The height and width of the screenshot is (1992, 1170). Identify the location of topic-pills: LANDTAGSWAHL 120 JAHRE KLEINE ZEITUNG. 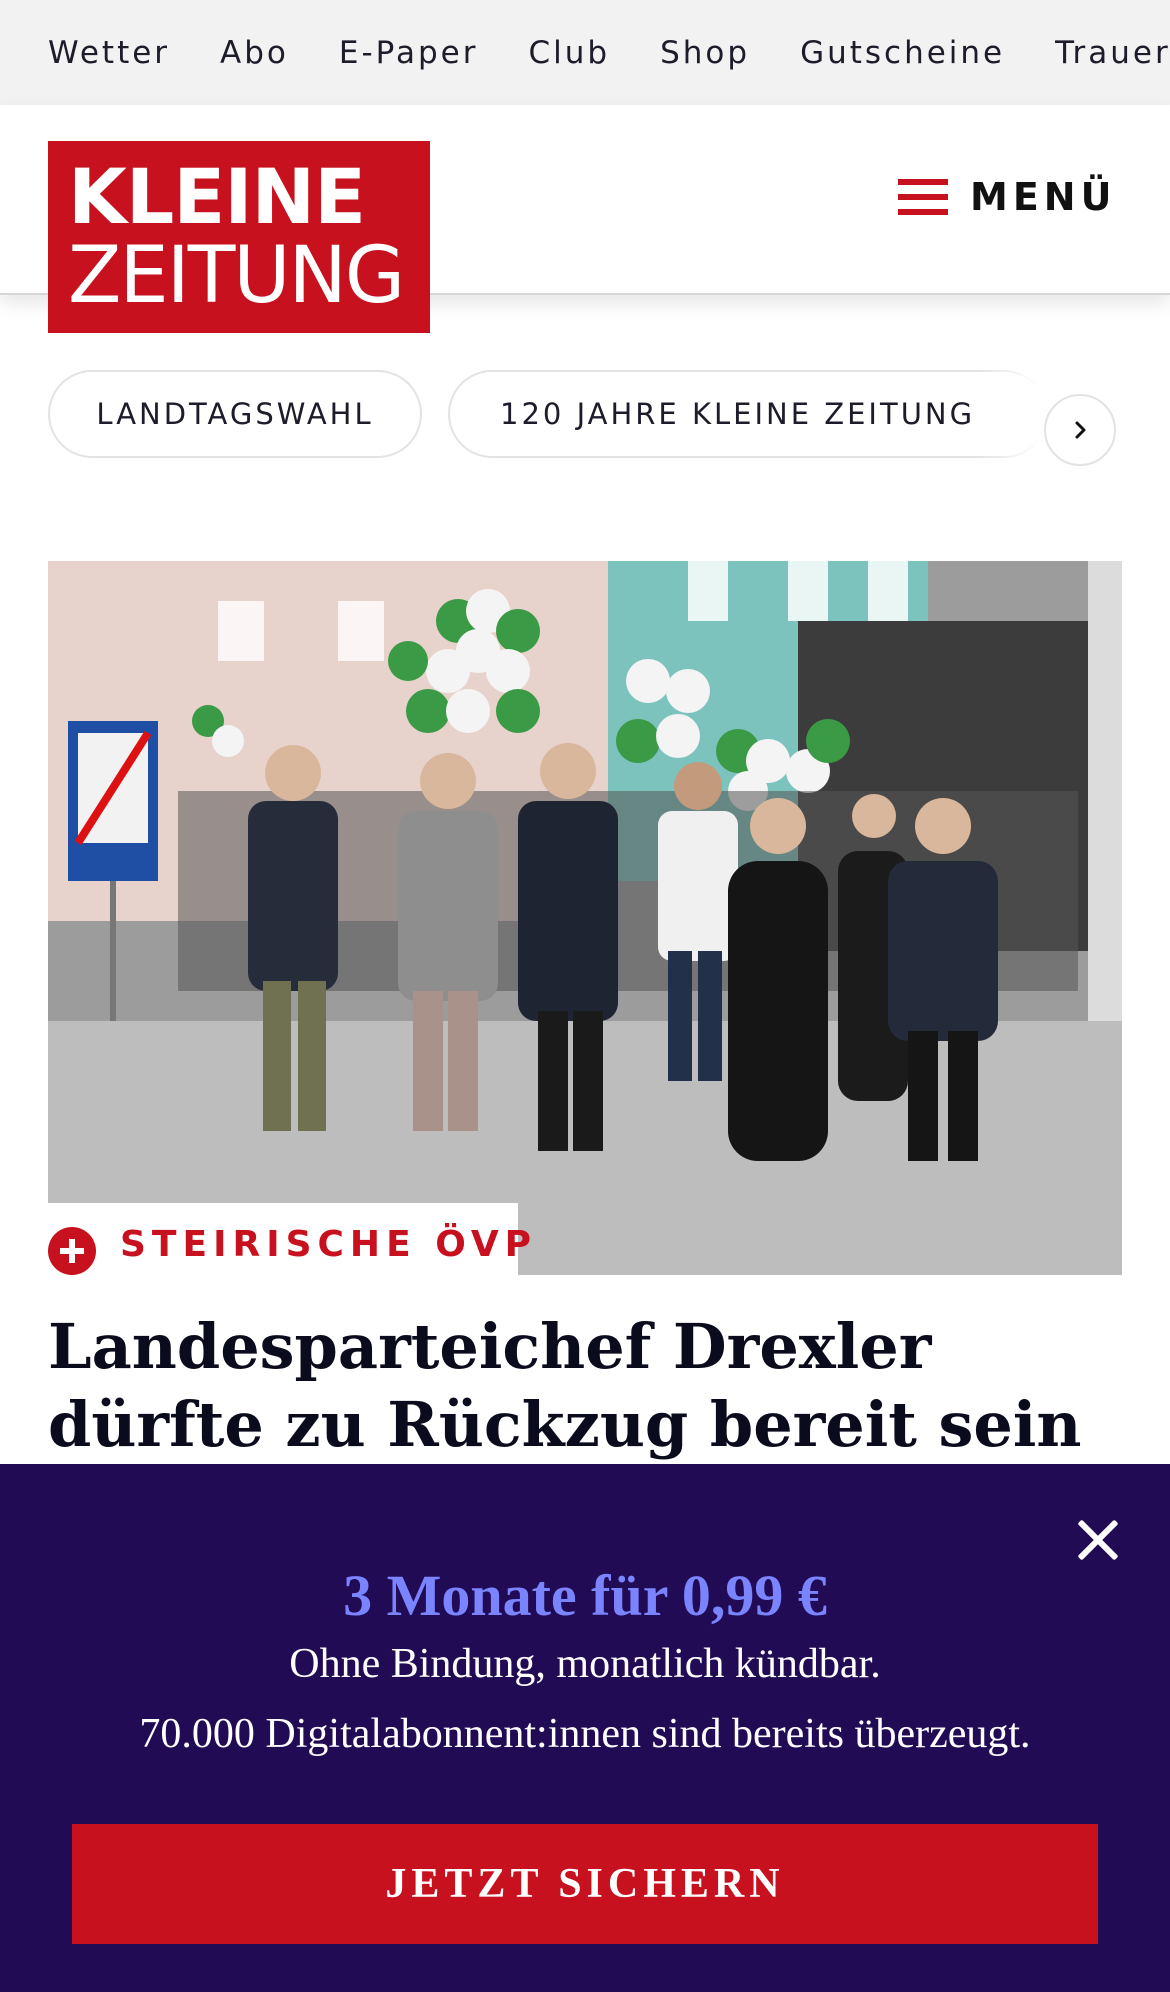
(588, 425).